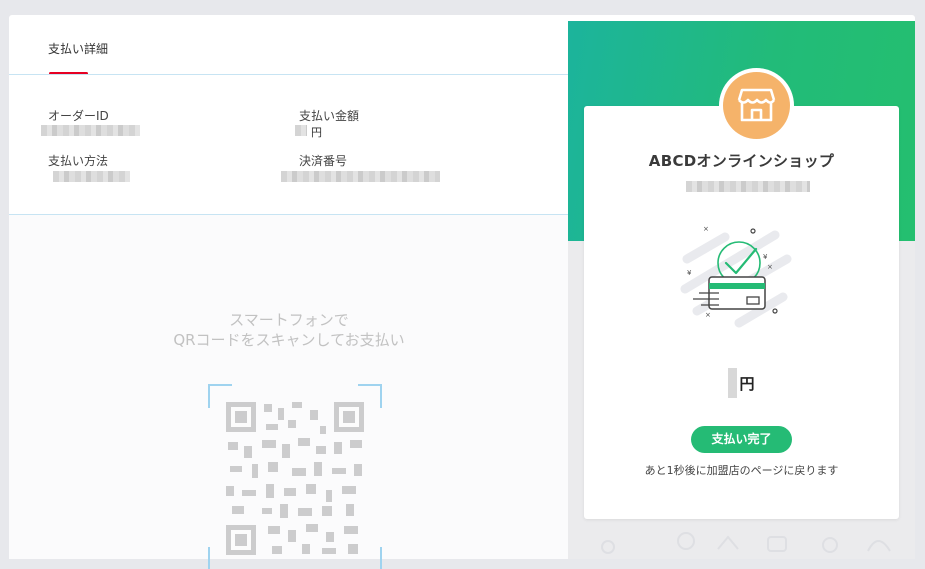 The image size is (925, 569). I want to click on qr-code-frame, so click(295, 476).